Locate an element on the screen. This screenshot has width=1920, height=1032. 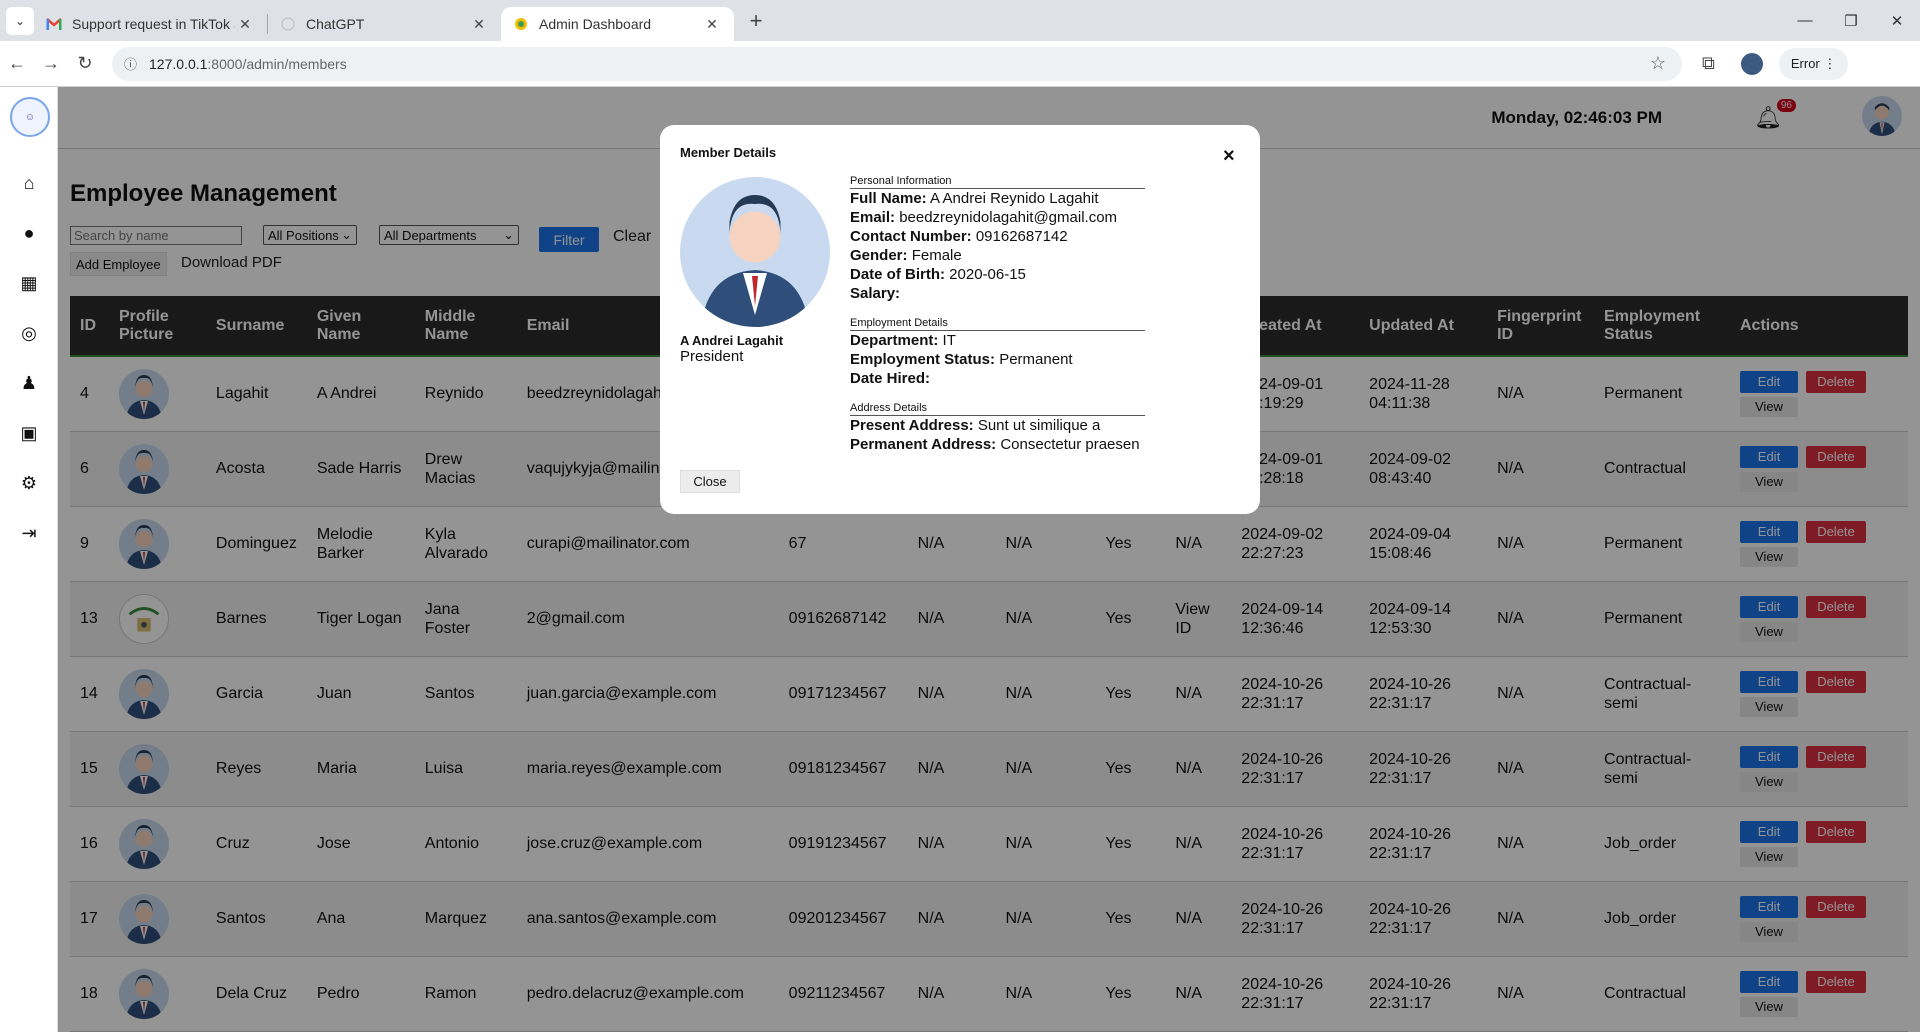
info-label: Employment Status: is located at coordinates (923, 359).